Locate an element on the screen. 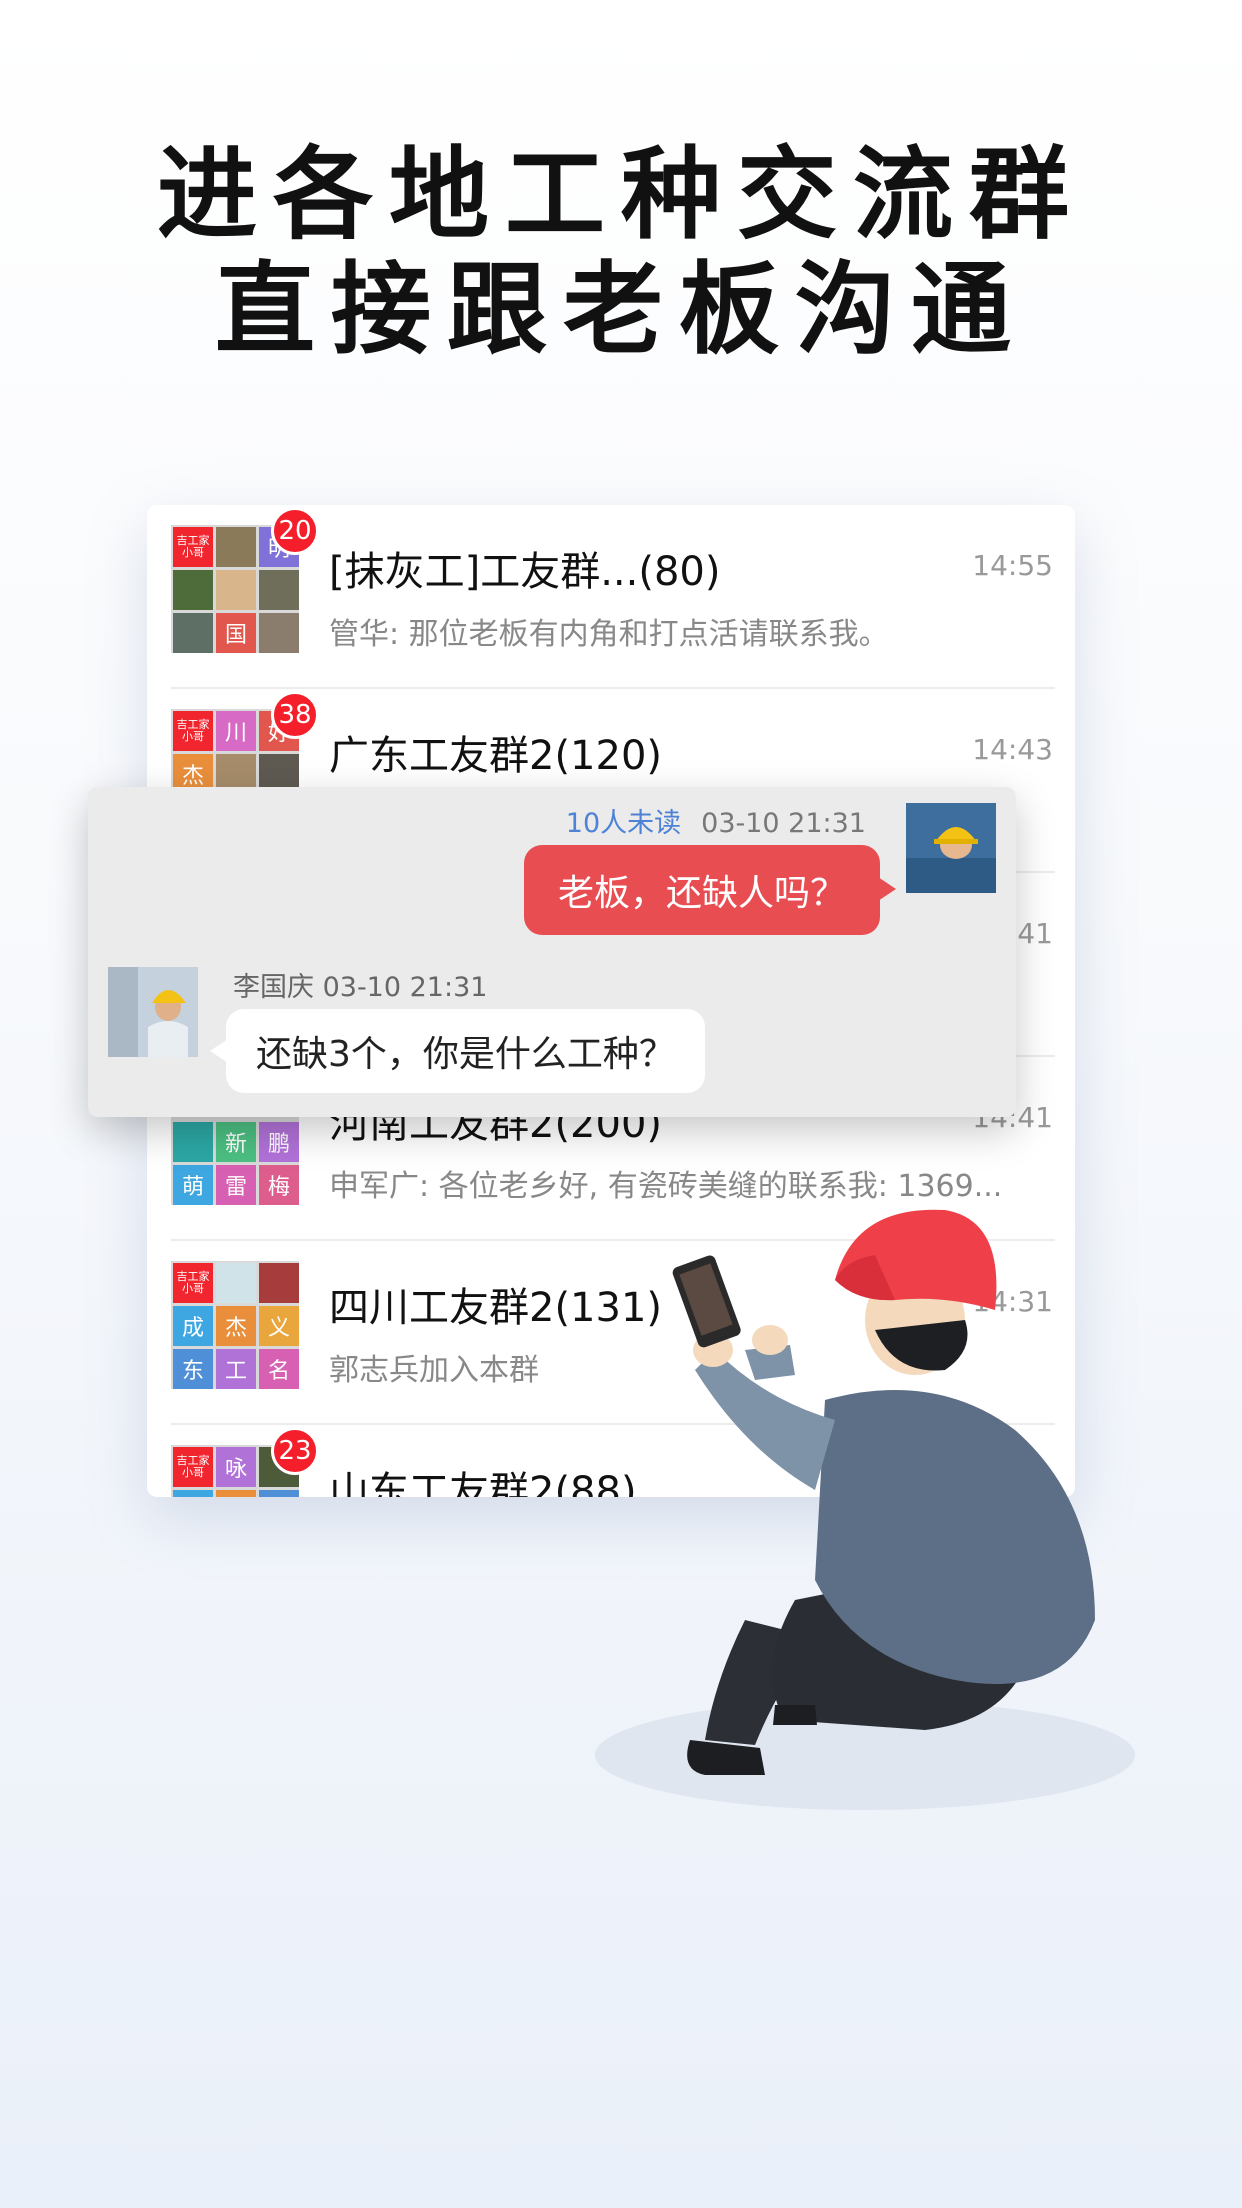 The image size is (1242, 2208). boss-avatar-icon is located at coordinates (153, 1012).